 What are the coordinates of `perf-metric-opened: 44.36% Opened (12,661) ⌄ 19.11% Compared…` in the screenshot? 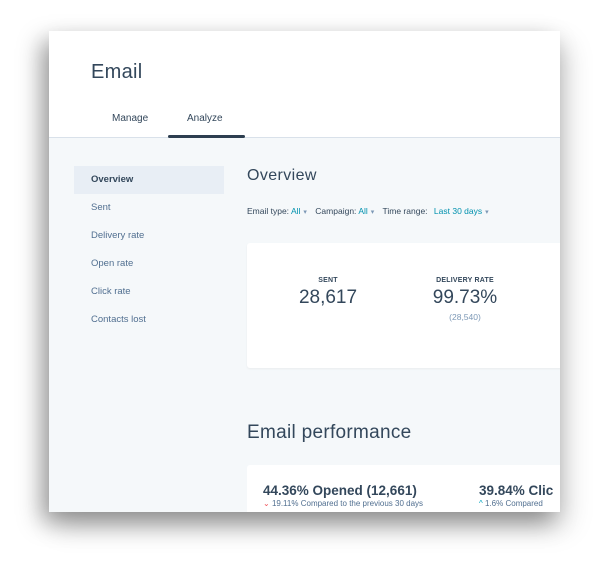 It's located at (343, 495).